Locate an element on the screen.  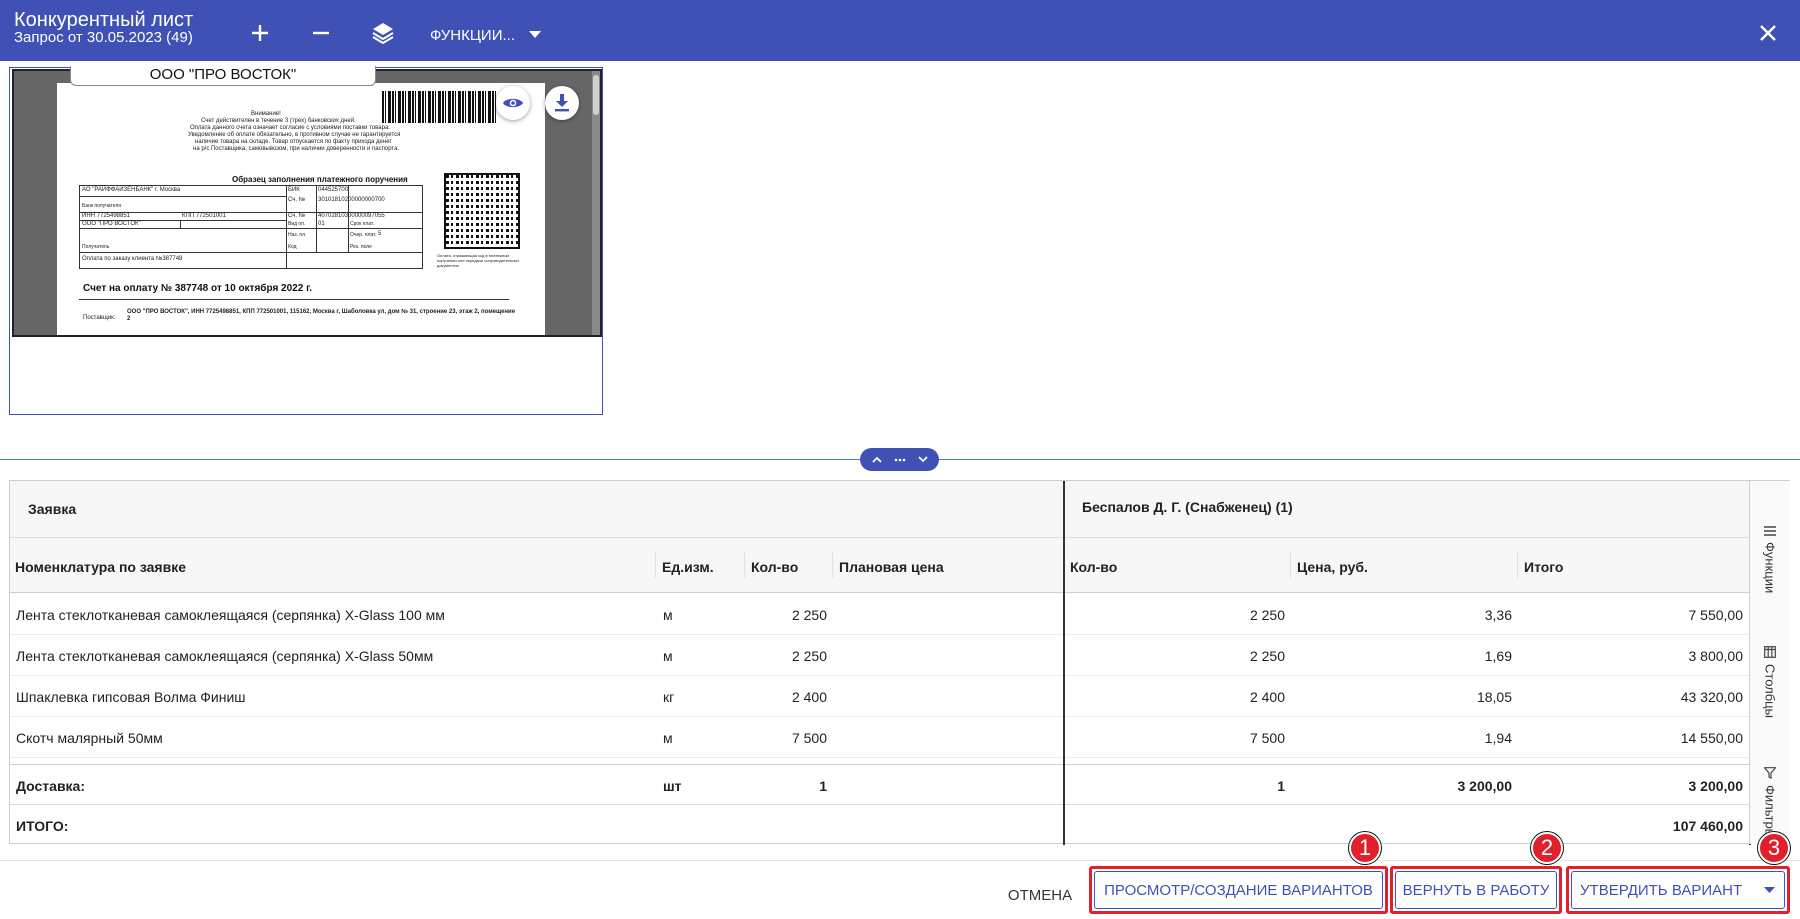
columns-icon is located at coordinates (1770, 652).